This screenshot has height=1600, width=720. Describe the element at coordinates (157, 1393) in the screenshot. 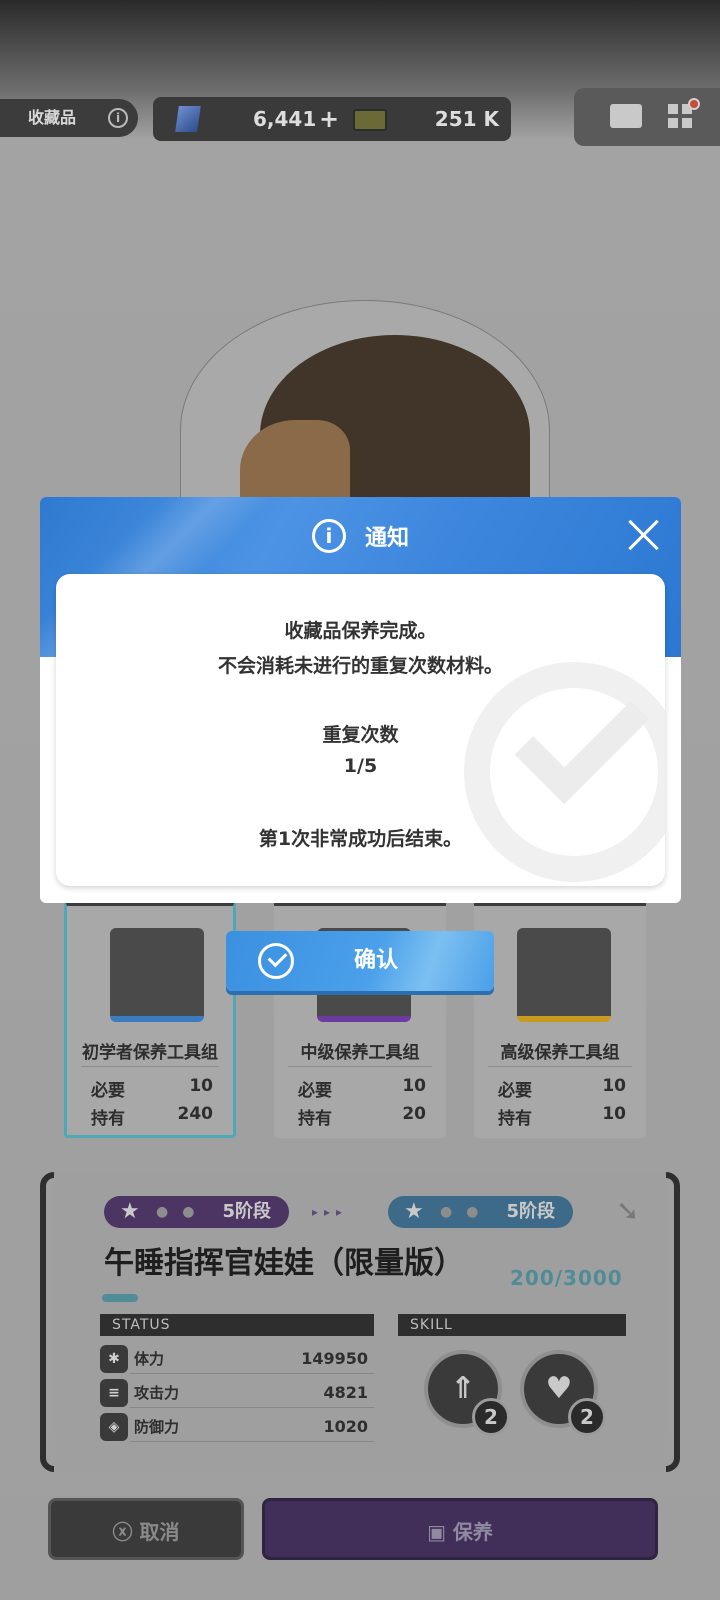

I see `stat-name: 攻击力` at that location.